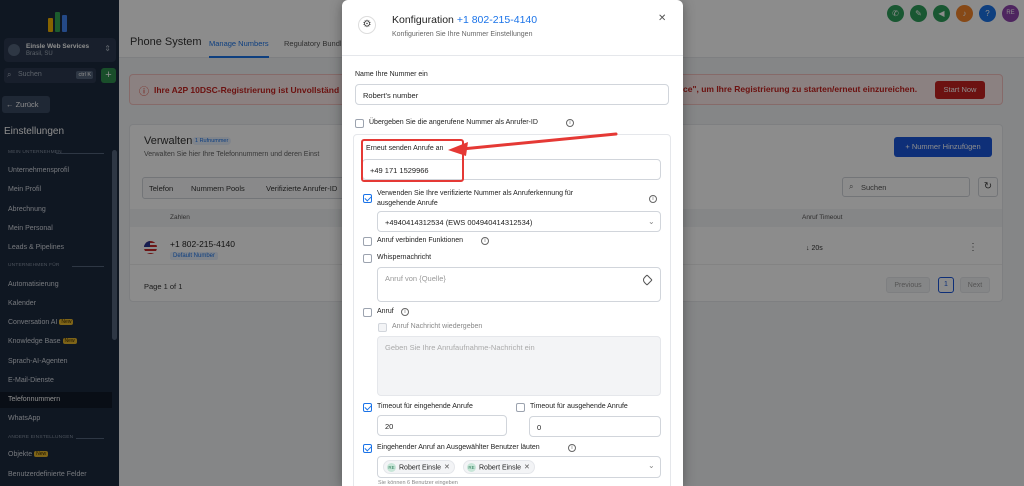  I want to click on ring-users-checkbox, so click(367, 448).